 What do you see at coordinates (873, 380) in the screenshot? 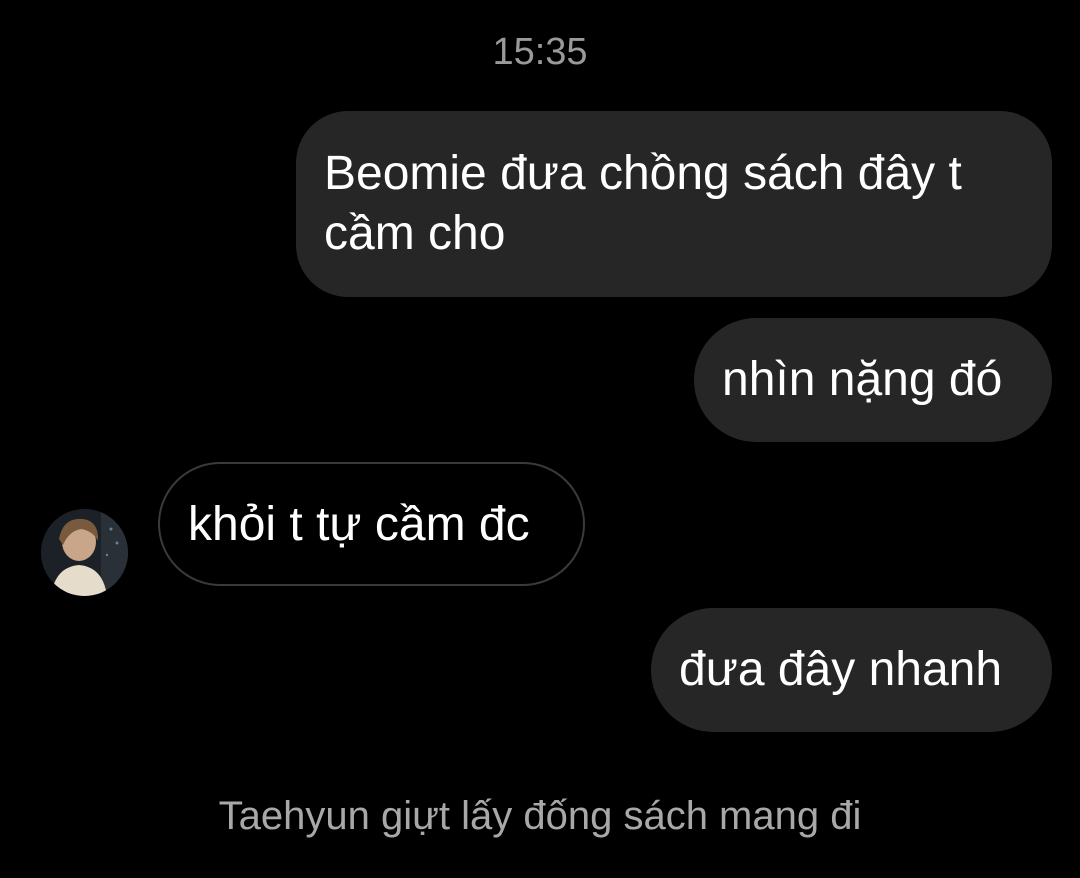
I see `outgoing-message-bubble: nhìn nặng đó` at bounding box center [873, 380].